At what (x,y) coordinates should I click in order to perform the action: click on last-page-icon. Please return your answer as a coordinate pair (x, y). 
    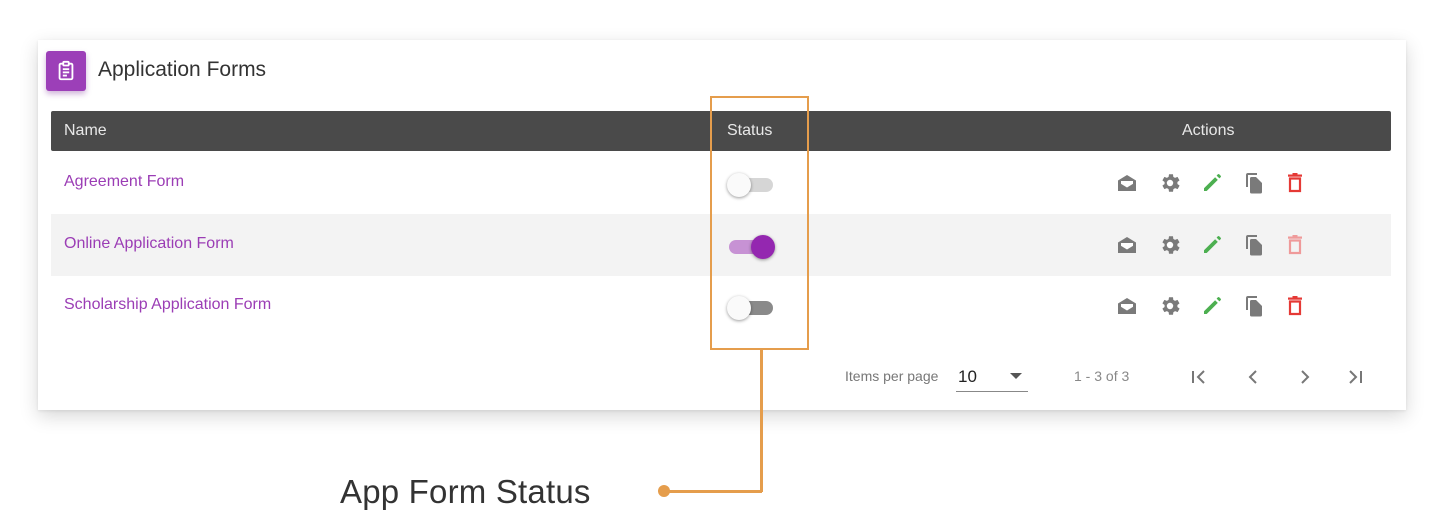
    Looking at the image, I should click on (1355, 377).